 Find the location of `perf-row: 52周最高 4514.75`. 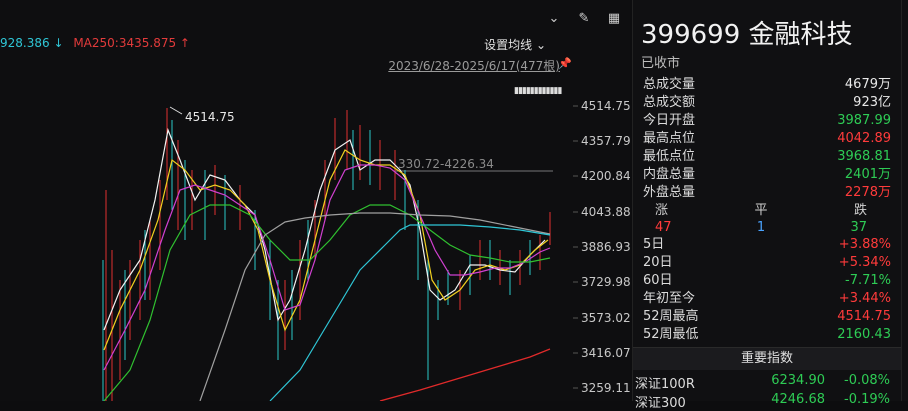

perf-row: 52周最高 4514.75 is located at coordinates (767, 317).